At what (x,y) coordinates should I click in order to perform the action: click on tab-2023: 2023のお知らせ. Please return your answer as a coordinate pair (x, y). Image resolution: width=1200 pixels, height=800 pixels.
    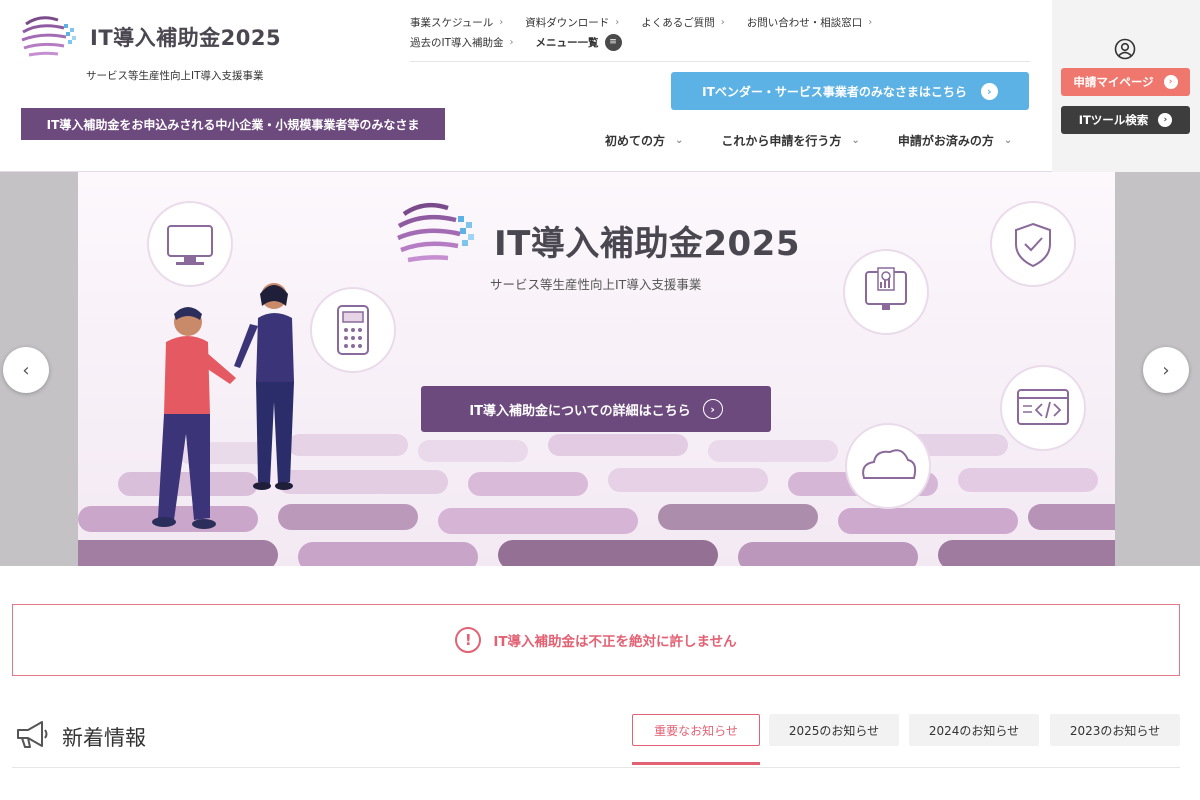
    Looking at the image, I should click on (1115, 730).